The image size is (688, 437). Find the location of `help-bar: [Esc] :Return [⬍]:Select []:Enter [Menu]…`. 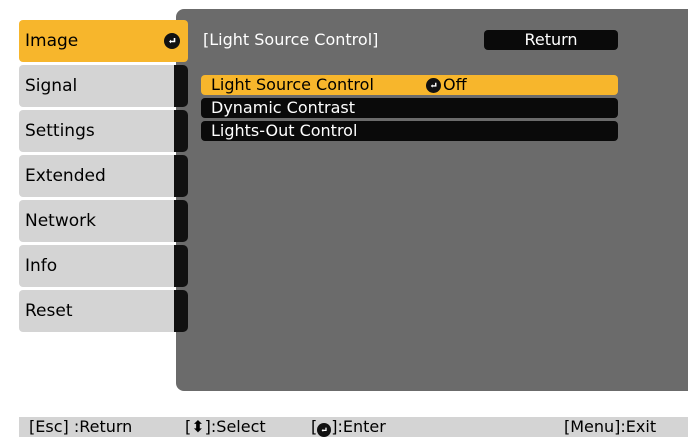

help-bar: [Esc] :Return [⬍]:Select []:Enter [Menu]… is located at coordinates (353, 427).